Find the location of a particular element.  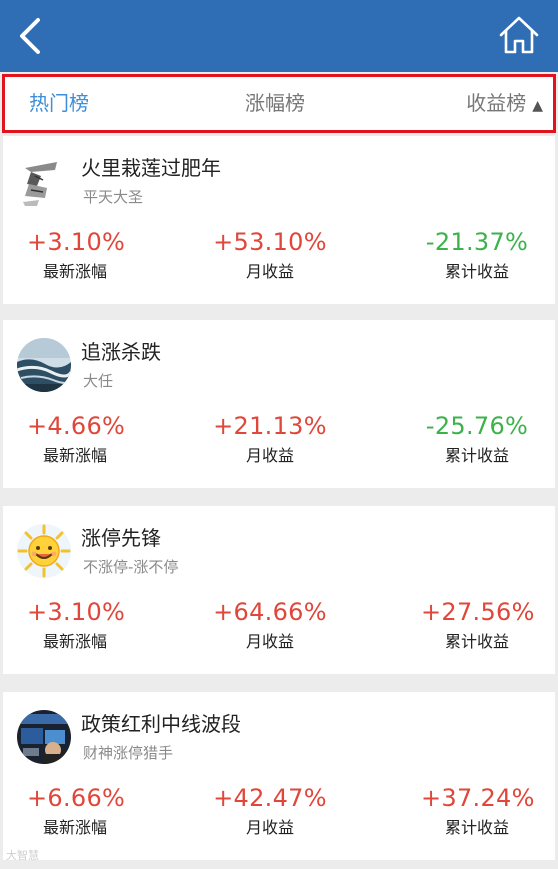

smiling-sun-avatar is located at coordinates (44, 551).